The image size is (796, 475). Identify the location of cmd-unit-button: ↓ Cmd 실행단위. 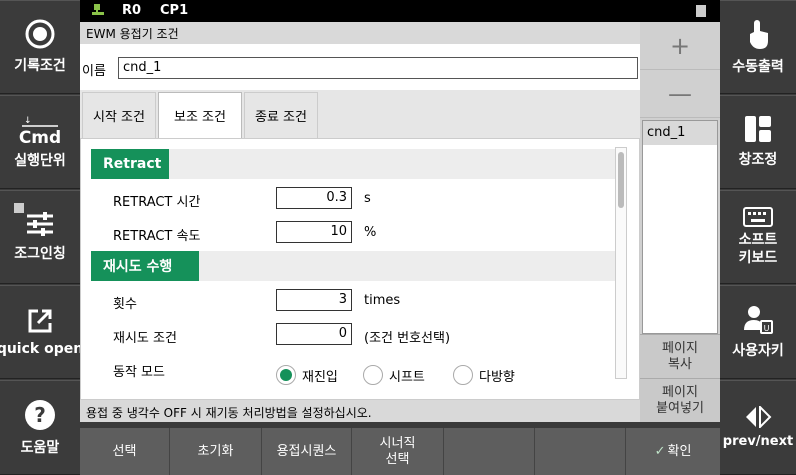
(40, 142).